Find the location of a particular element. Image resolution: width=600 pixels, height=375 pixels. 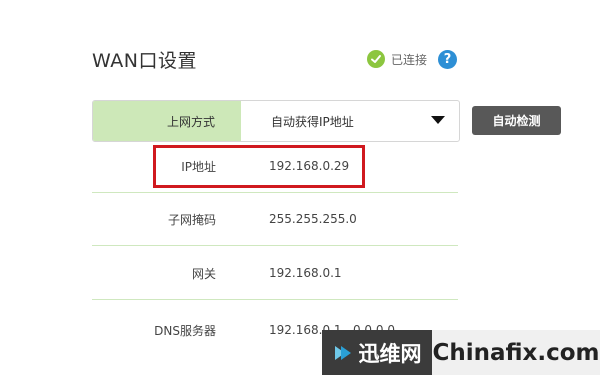

watermark: 迅维网 Chinafix.com is located at coordinates (461, 352).